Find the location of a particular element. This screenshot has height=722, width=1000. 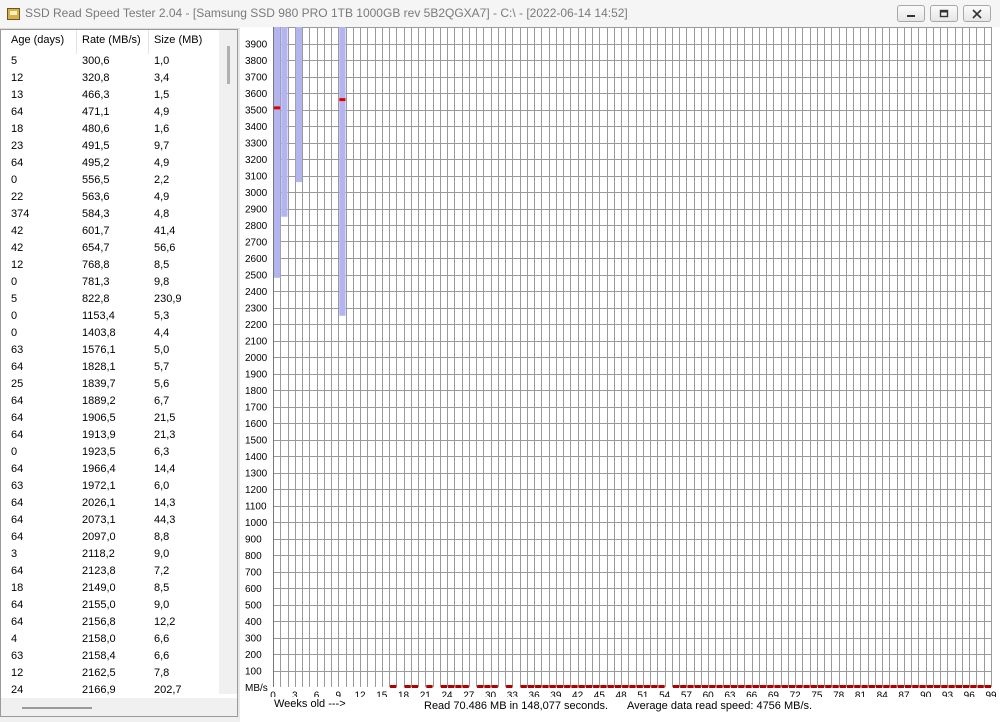

y-tick-label: 3400 is located at coordinates (256, 127).